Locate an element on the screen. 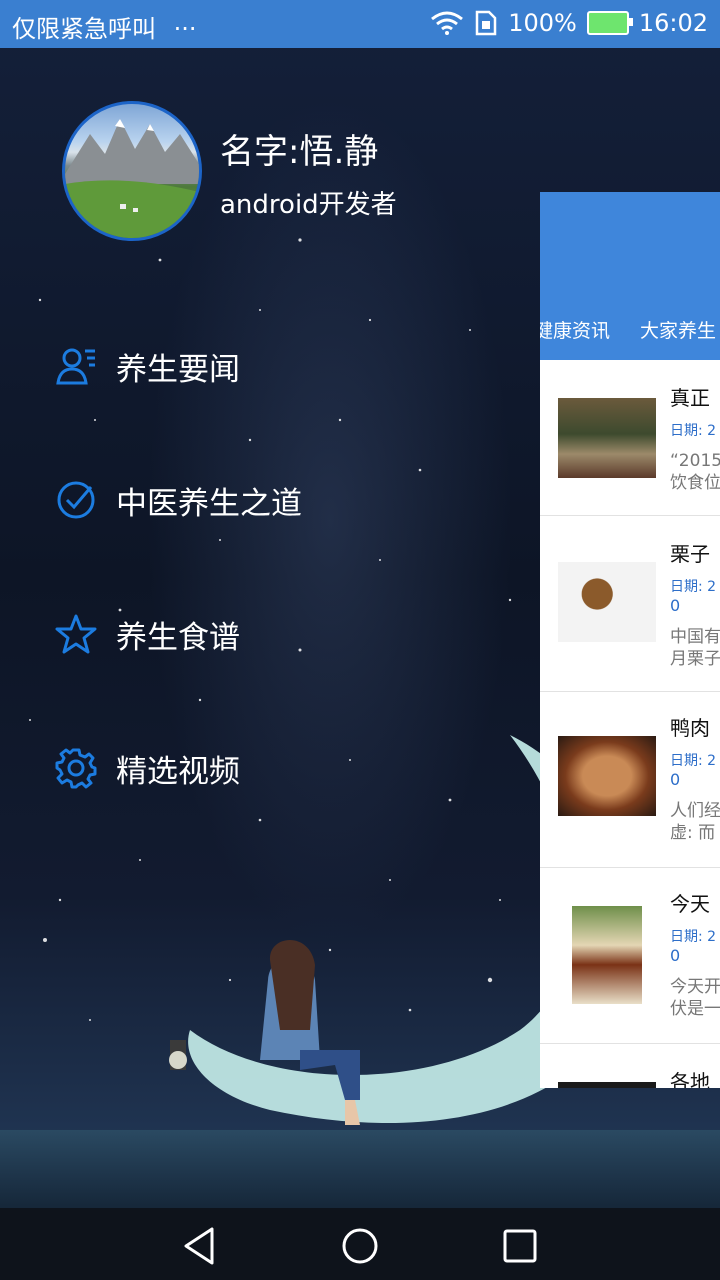 The image size is (720, 1280). star-icon is located at coordinates (76, 634).